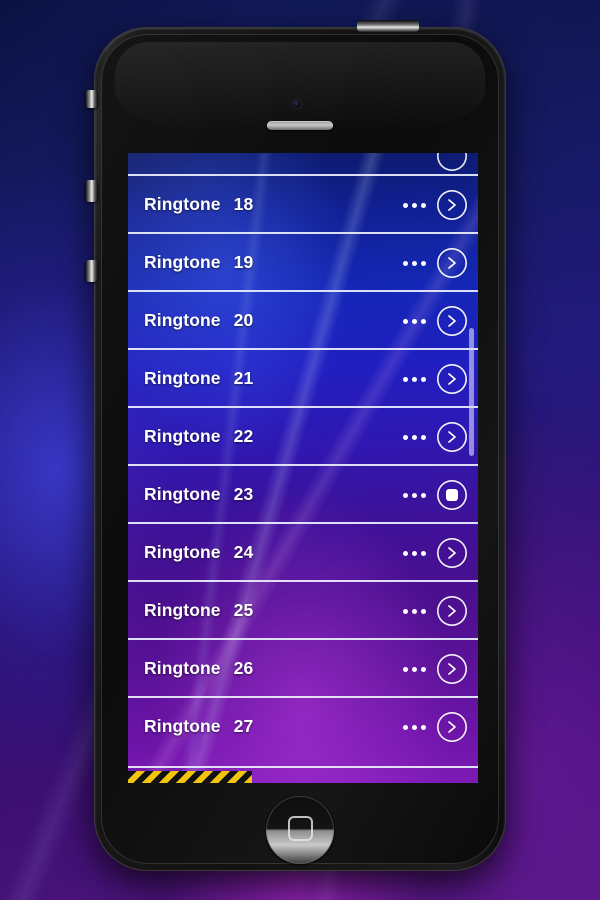 The height and width of the screenshot is (900, 600). What do you see at coordinates (243, 667) in the screenshot?
I see `ringtone-number: 26` at bounding box center [243, 667].